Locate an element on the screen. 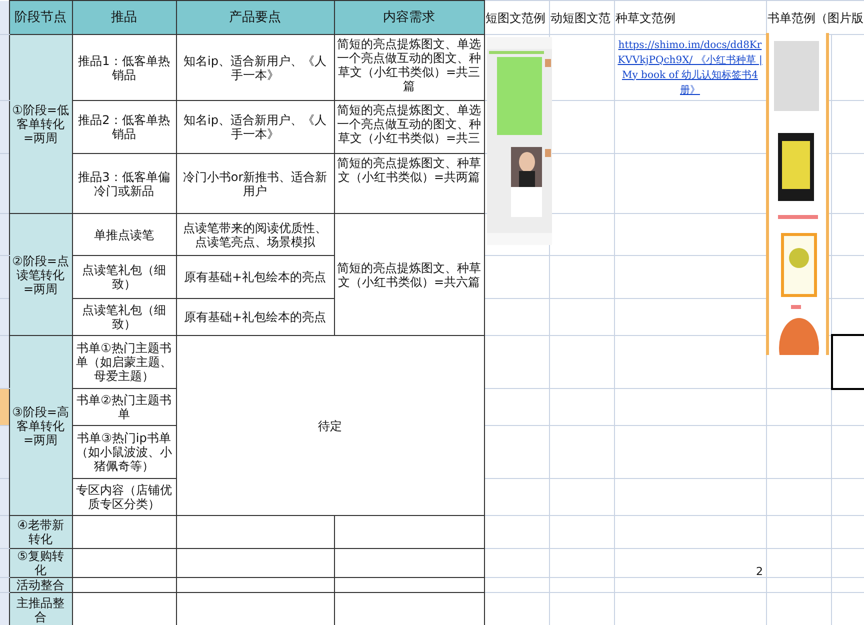 The image size is (864, 625). stage-label: 主推品整合 is located at coordinates (40, 608).